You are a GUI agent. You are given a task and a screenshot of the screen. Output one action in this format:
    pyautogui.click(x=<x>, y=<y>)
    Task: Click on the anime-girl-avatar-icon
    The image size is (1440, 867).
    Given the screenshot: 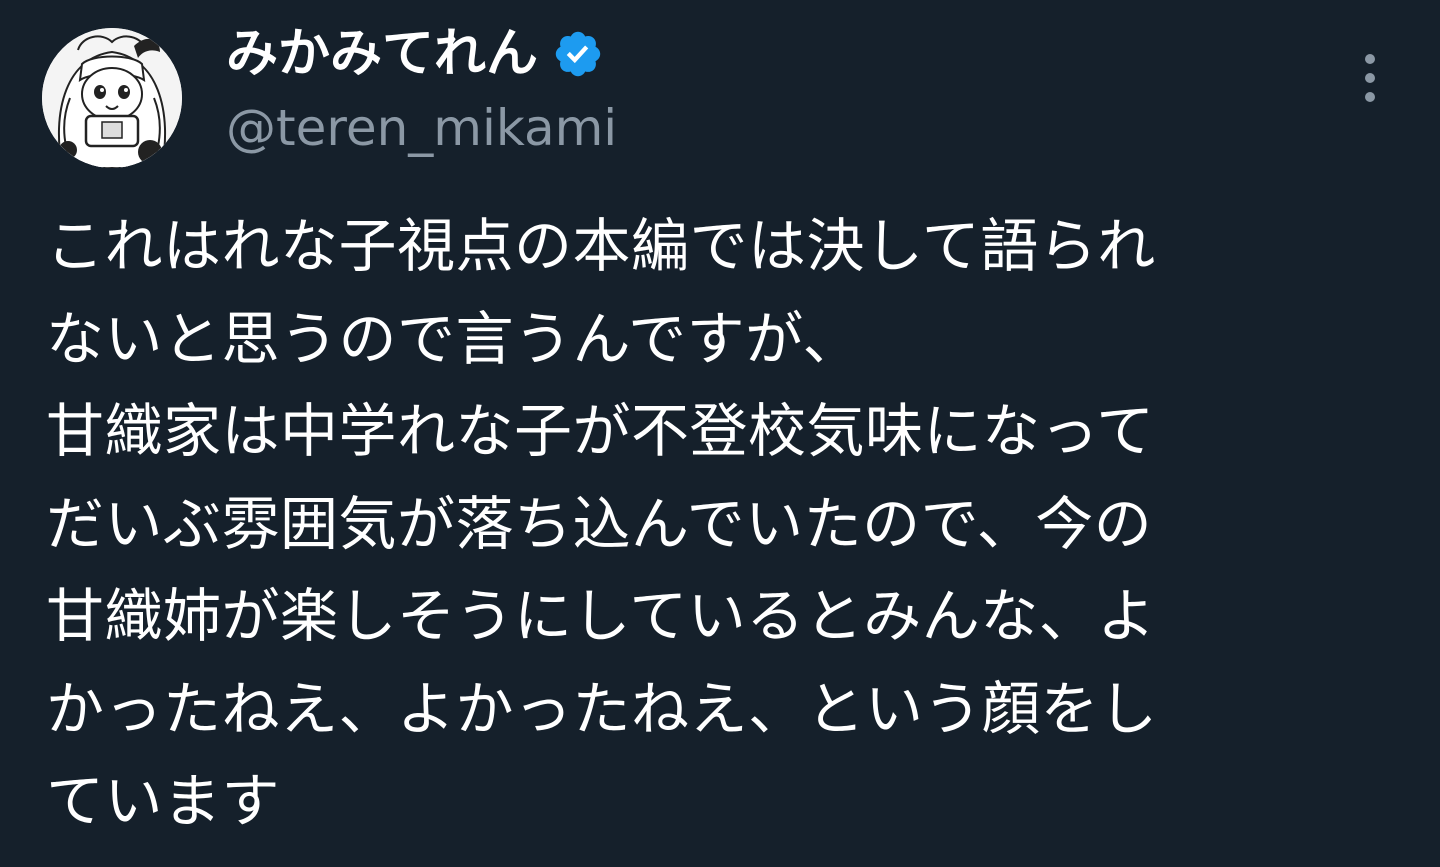 What is the action you would take?
    pyautogui.click(x=112, y=98)
    